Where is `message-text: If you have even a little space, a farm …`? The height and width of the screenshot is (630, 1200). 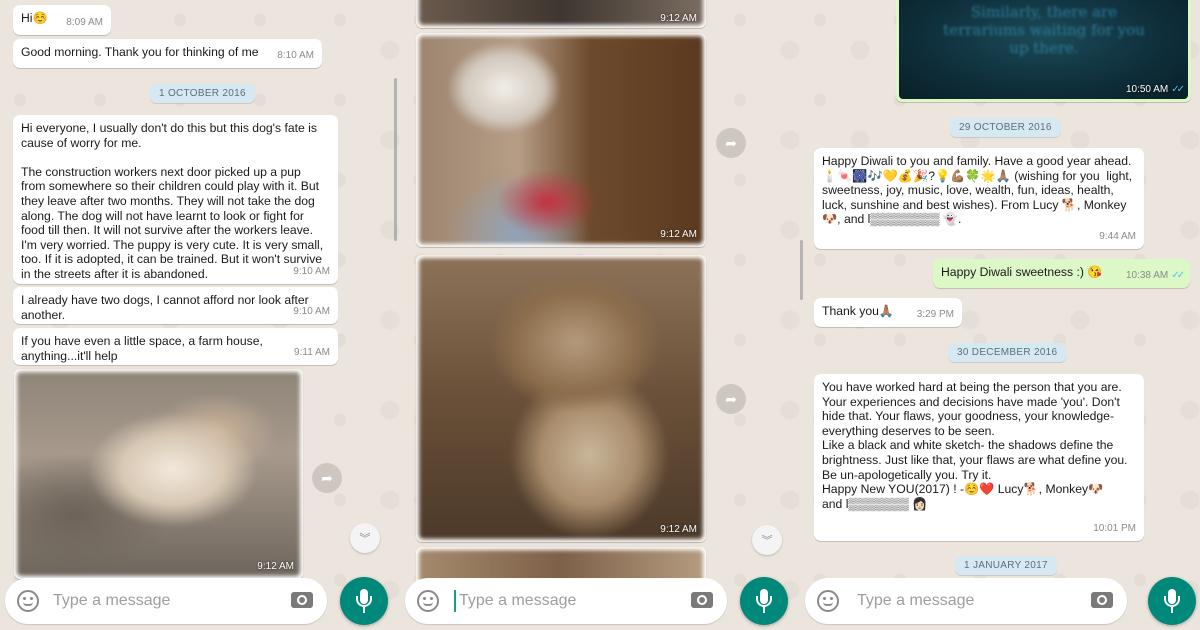 message-text: If you have even a little space, a farm … is located at coordinates (144, 348).